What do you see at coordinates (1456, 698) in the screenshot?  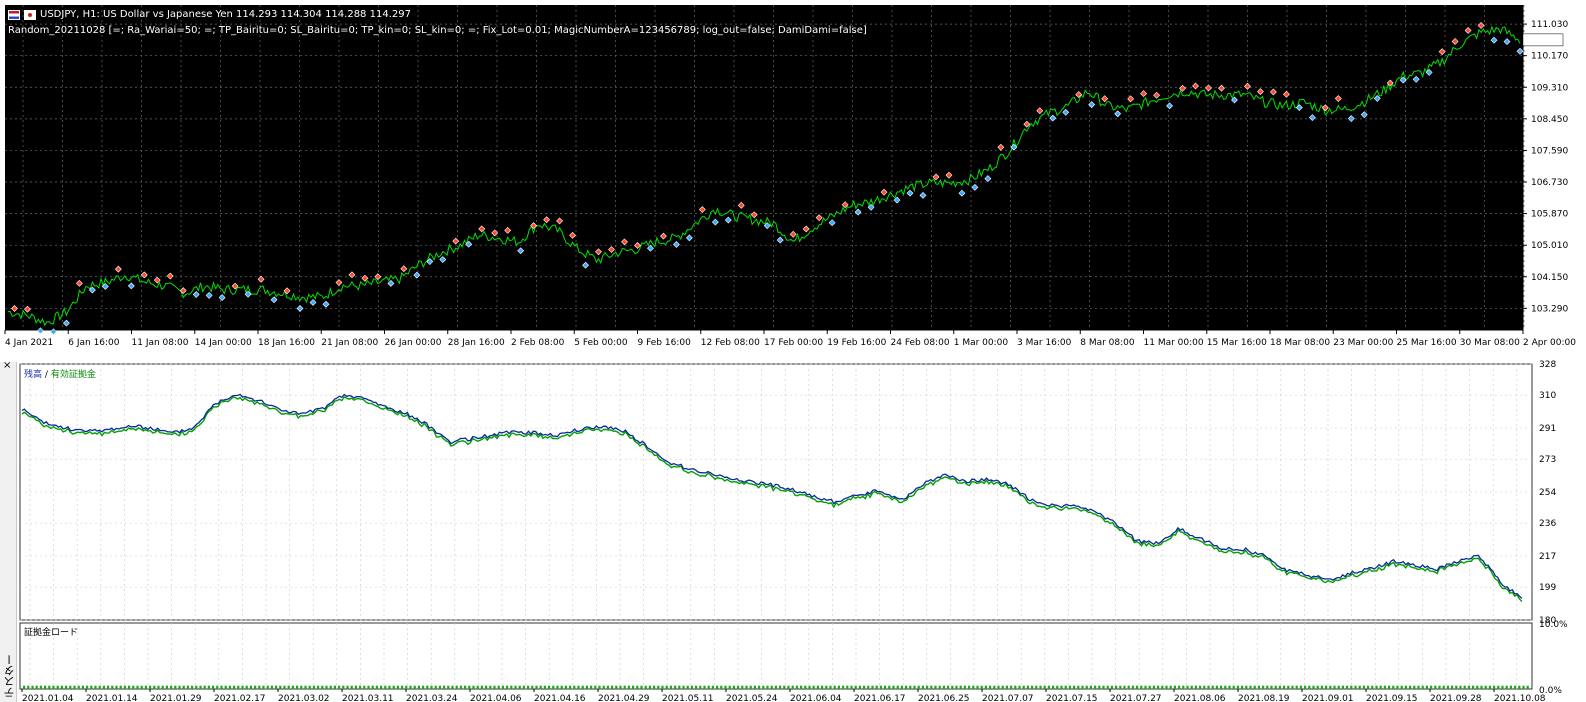 I see `balance-x-tick-label: 2021.09.28` at bounding box center [1456, 698].